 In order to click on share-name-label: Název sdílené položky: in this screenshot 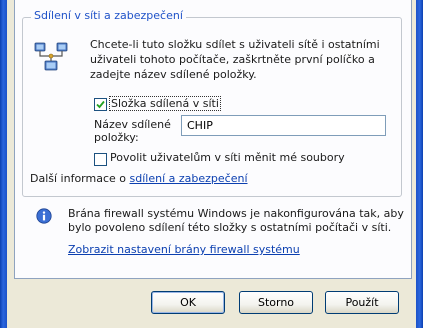, I will do `click(132, 131)`.